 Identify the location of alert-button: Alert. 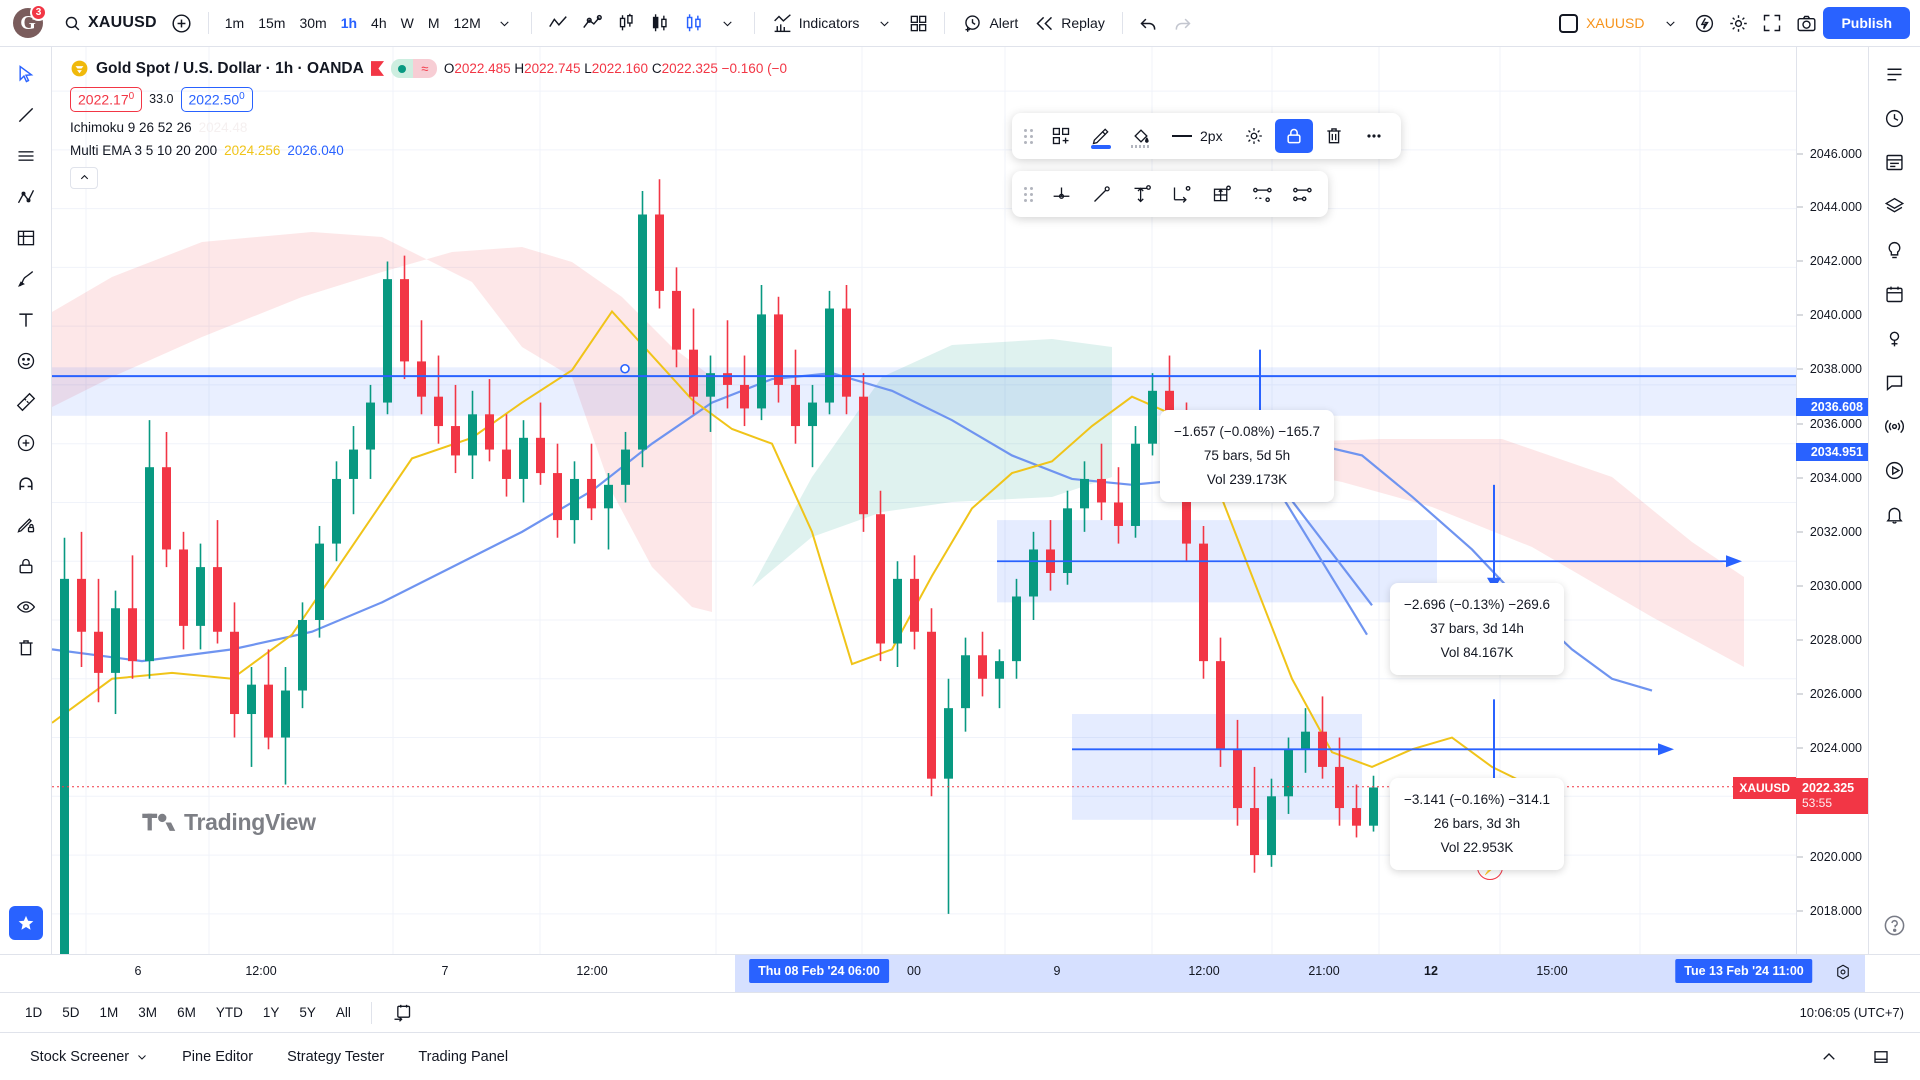
(990, 23).